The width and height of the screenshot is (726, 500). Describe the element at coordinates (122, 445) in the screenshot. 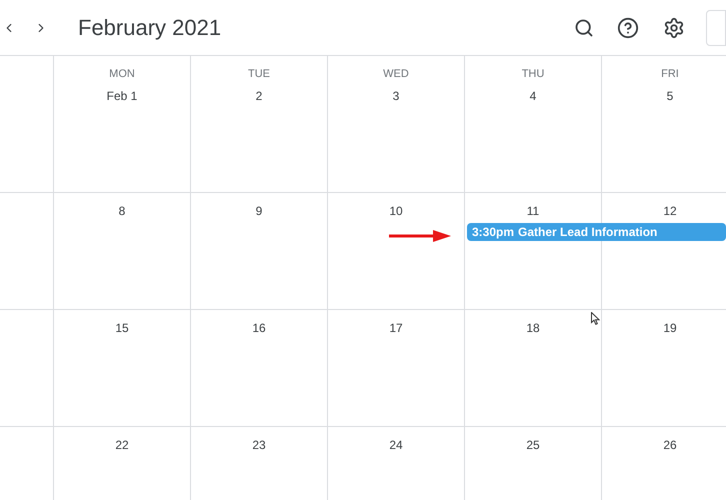

I see `day-number: 22` at that location.